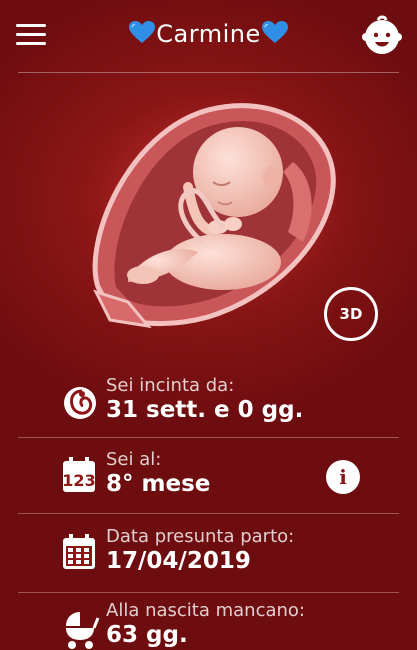 This screenshot has width=417, height=650. What do you see at coordinates (178, 561) in the screenshot?
I see `stat-value: 17/04/2019` at bounding box center [178, 561].